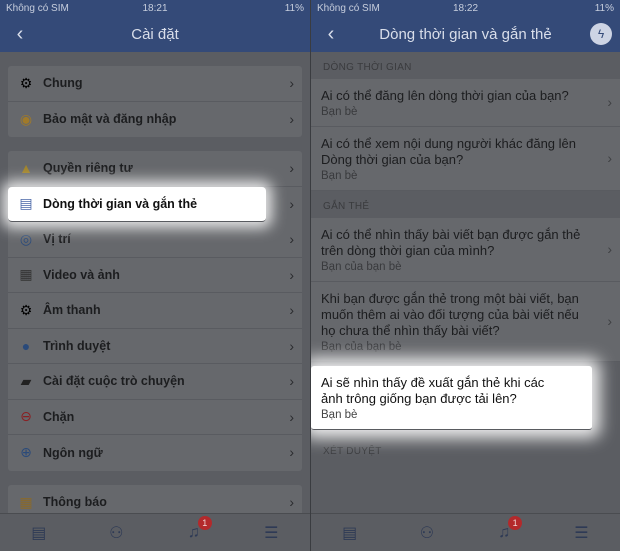 This screenshot has width=620, height=551. Describe the element at coordinates (26, 118) in the screenshot. I see `badge-icon: ◉` at that location.